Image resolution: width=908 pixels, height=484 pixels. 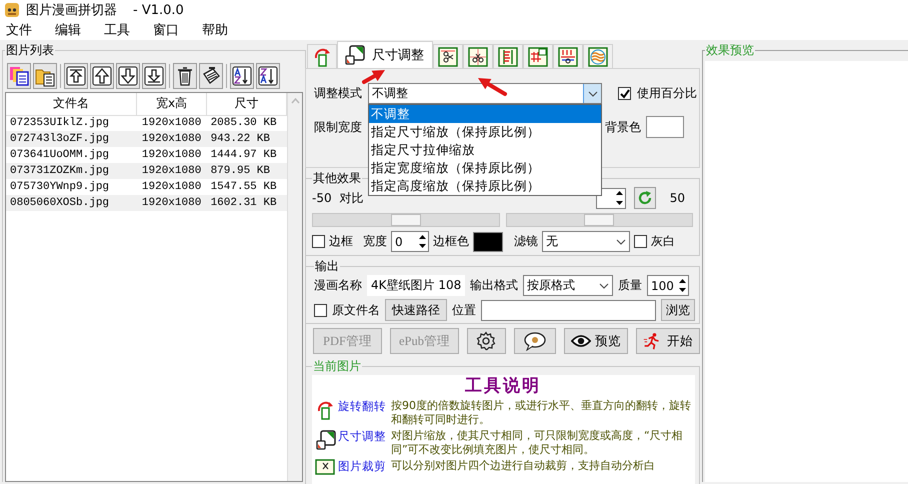 I want to click on field-label: 输出格式, so click(x=494, y=285).